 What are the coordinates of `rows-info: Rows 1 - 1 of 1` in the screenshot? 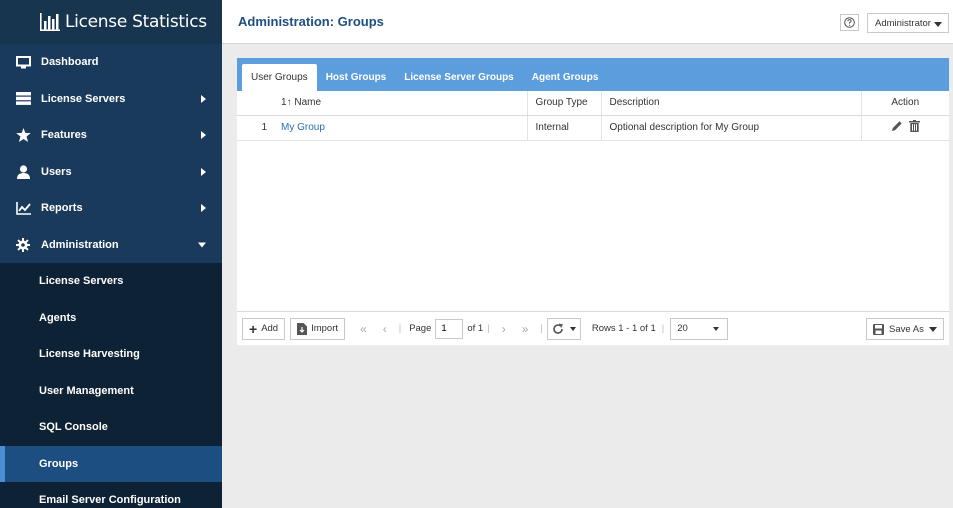 It's located at (623, 328).